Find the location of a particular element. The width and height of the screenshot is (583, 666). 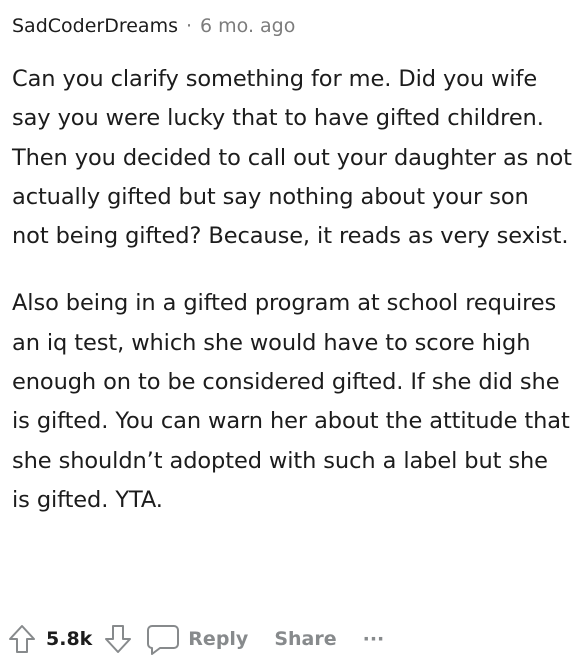

comment-meta: SadCoderDreams · 6 mo. ago is located at coordinates (292, 26).